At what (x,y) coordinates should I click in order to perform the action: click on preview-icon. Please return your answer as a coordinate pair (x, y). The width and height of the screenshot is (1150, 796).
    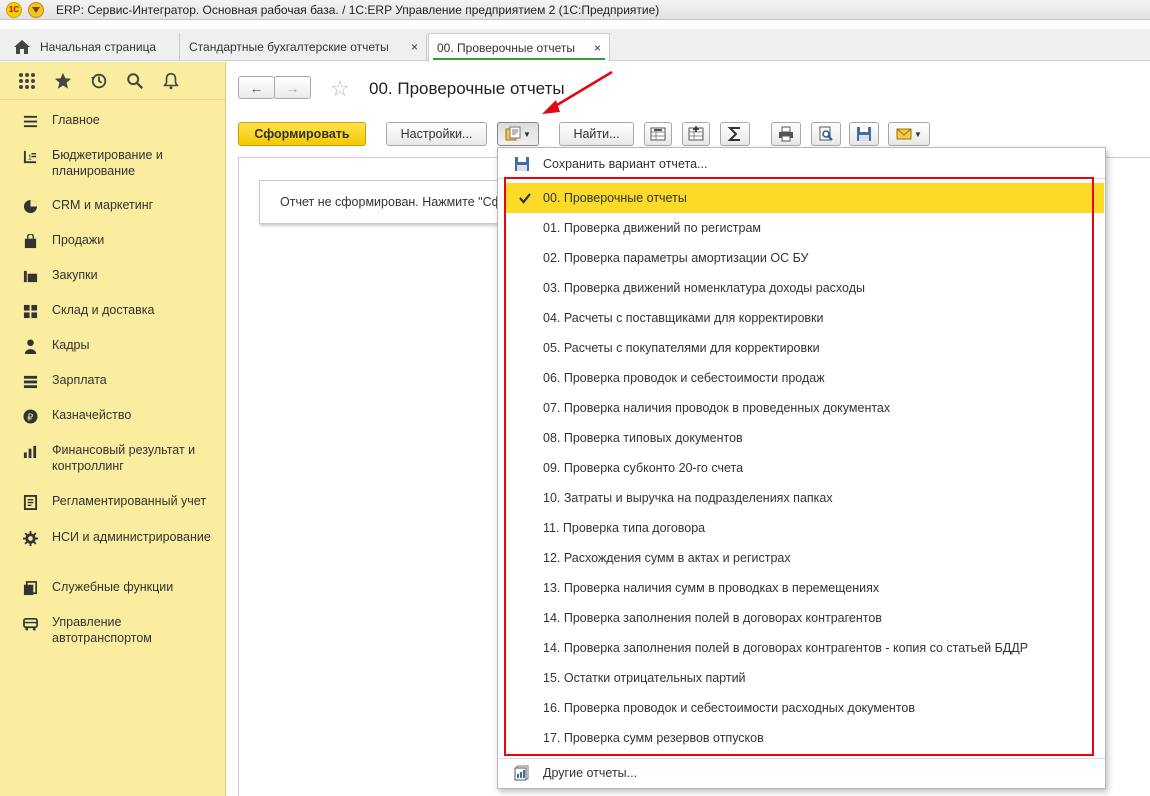
    Looking at the image, I should click on (826, 133).